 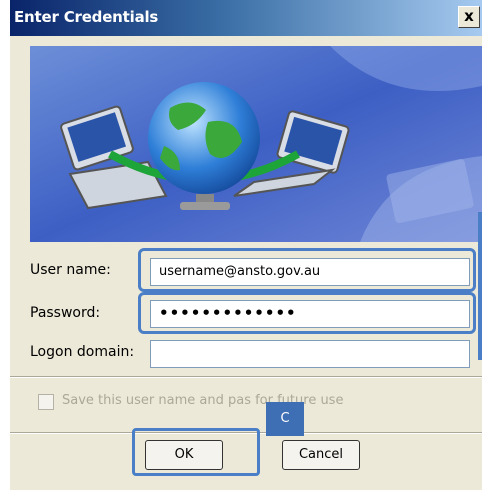 What do you see at coordinates (82, 352) in the screenshot?
I see `domain-label: Logon domain:` at bounding box center [82, 352].